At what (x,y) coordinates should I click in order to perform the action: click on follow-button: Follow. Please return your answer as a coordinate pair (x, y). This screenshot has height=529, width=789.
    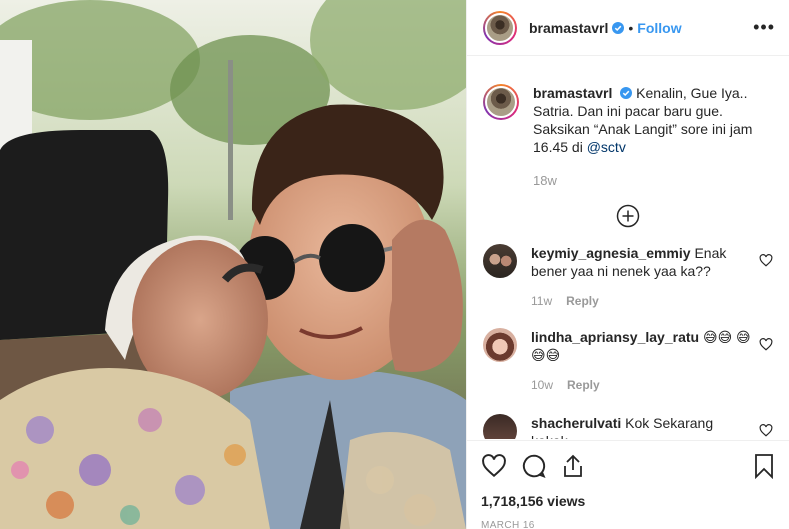
    Looking at the image, I should click on (659, 28).